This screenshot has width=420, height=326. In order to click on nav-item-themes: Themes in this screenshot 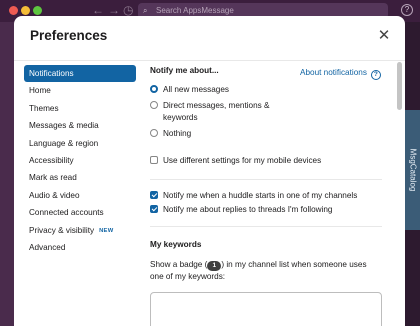, I will do `click(80, 108)`.